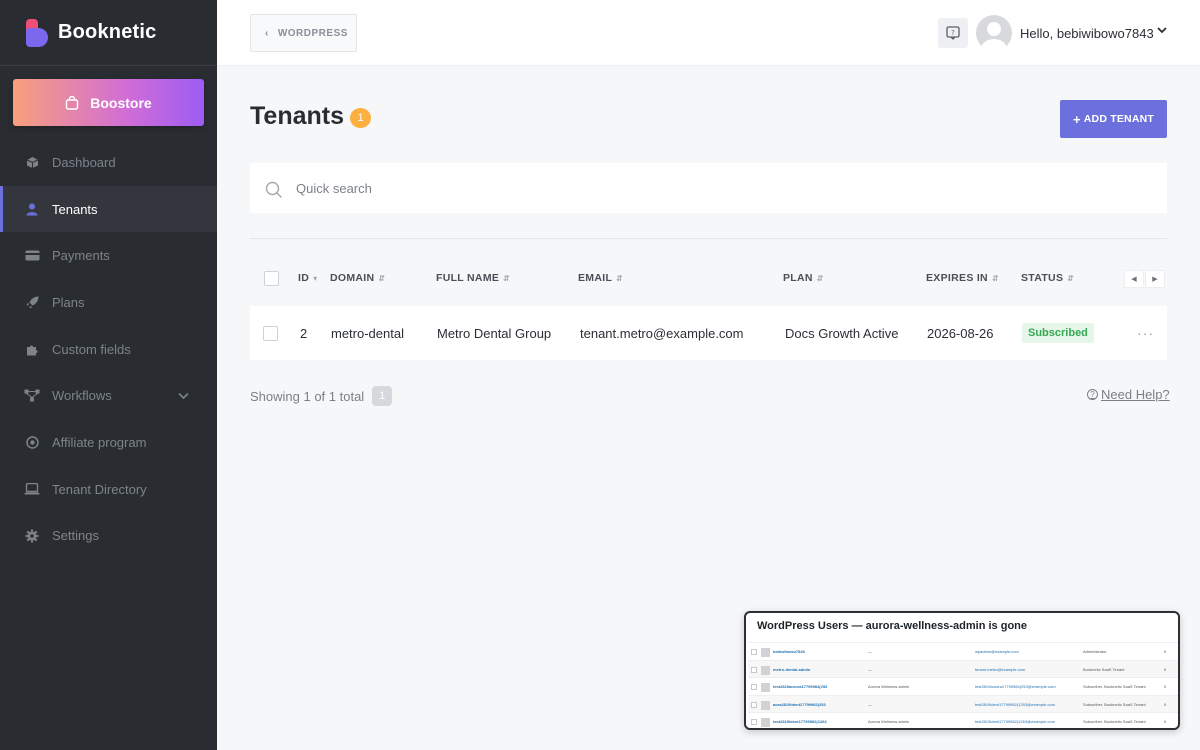 This screenshot has width=1200, height=750. I want to click on column-header-id: ID ▾, so click(307, 278).